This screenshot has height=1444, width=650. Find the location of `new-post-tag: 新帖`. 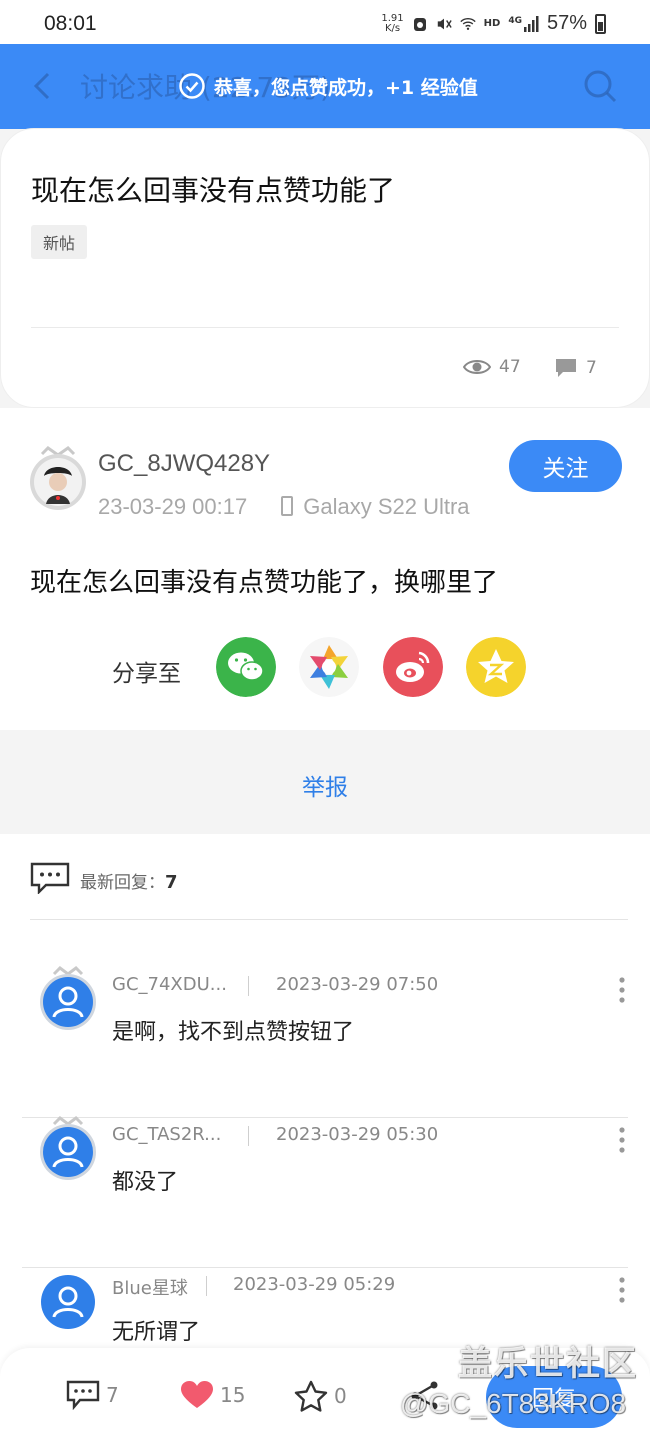

new-post-tag: 新帖 is located at coordinates (59, 242).